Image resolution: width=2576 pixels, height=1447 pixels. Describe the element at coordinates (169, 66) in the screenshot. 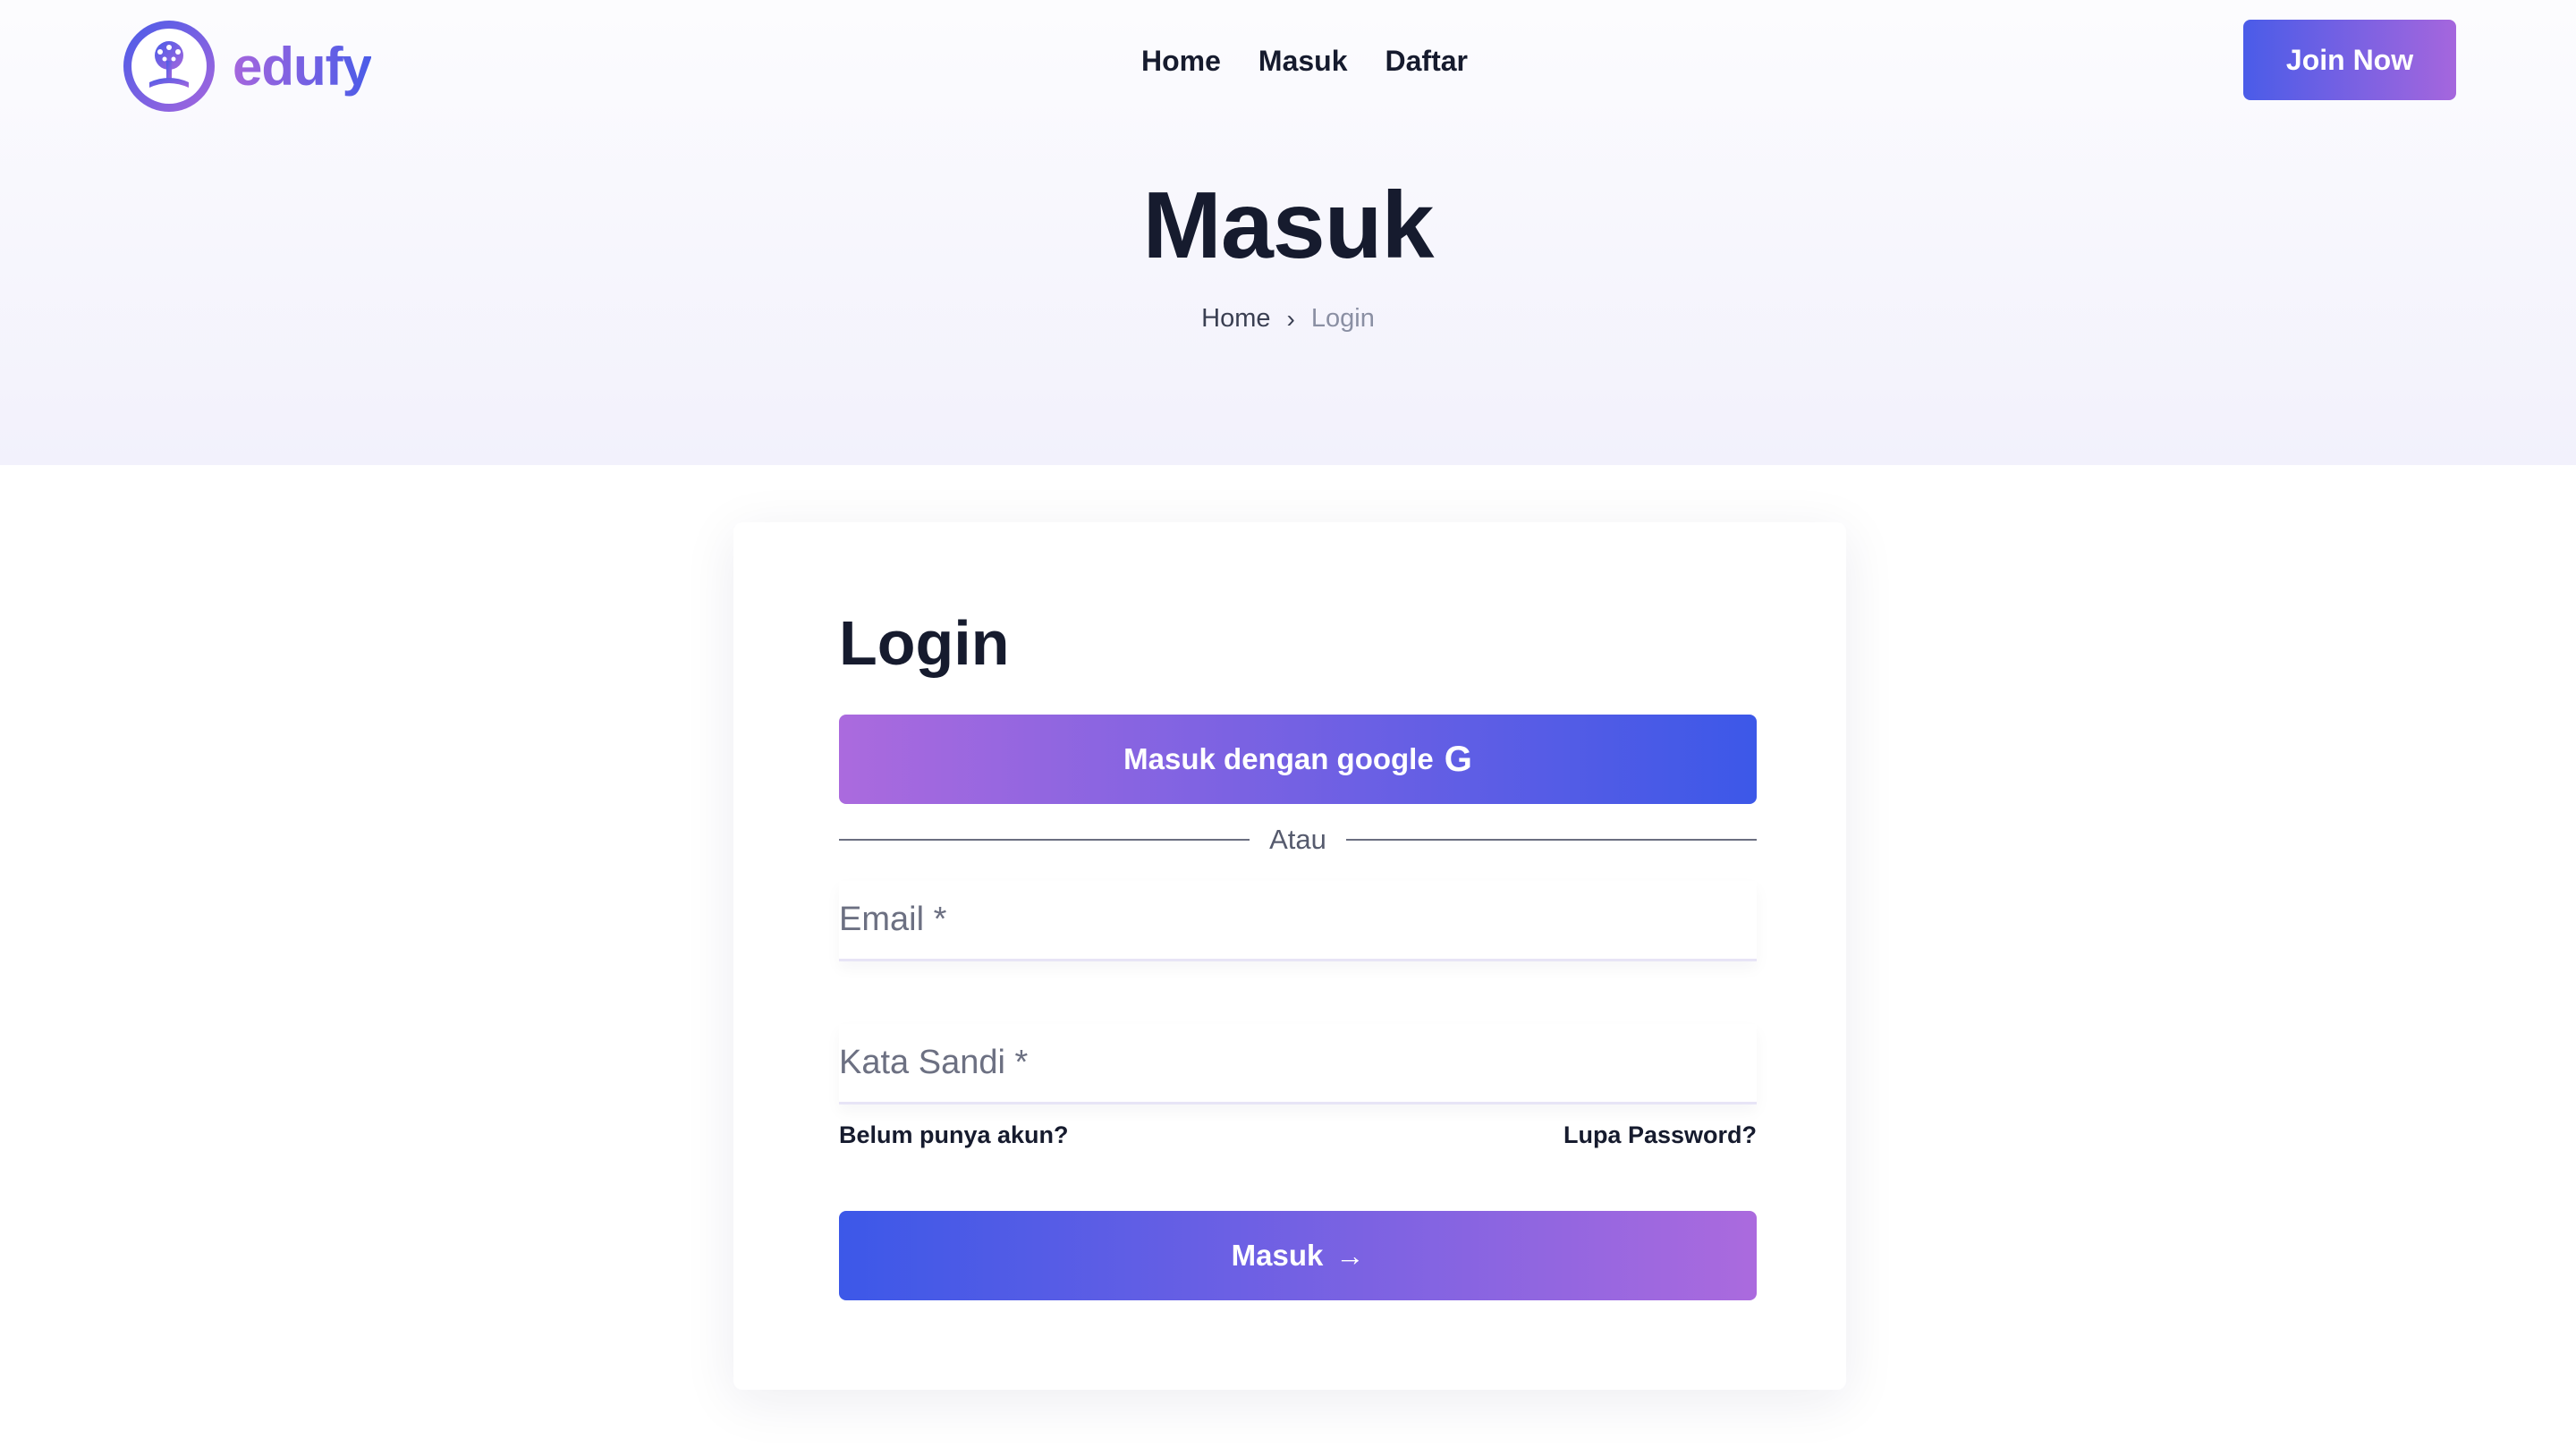

I see `logo-tree-icon` at that location.